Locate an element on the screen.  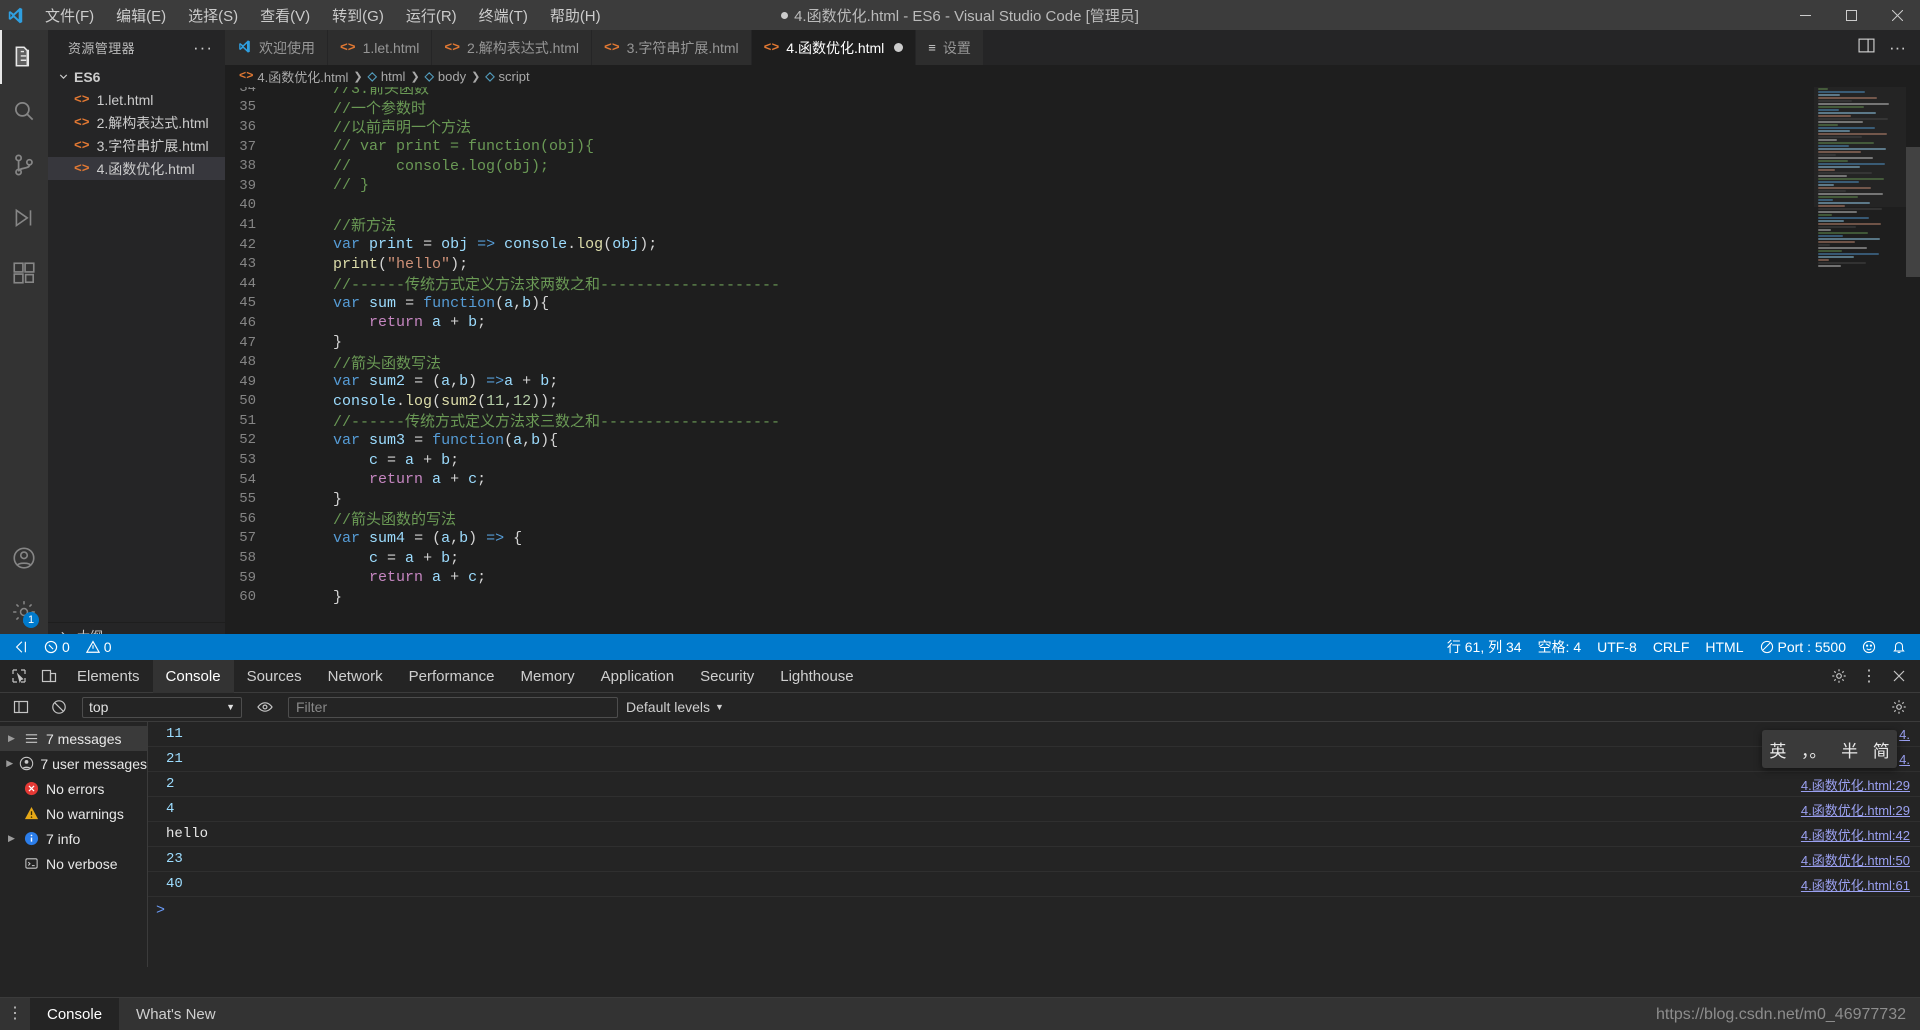
breadcrumb-html: ◇ html is located at coordinates (387, 76).